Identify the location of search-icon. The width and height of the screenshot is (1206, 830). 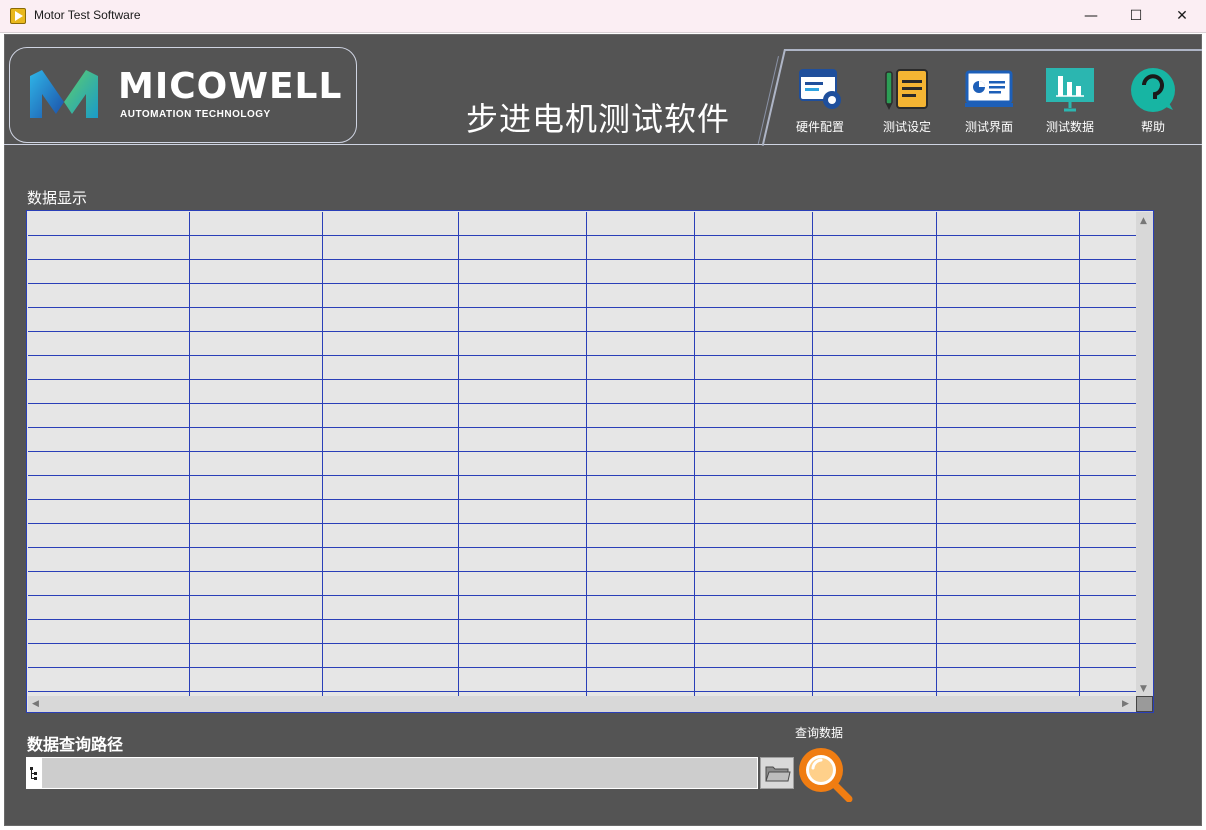
(826, 775).